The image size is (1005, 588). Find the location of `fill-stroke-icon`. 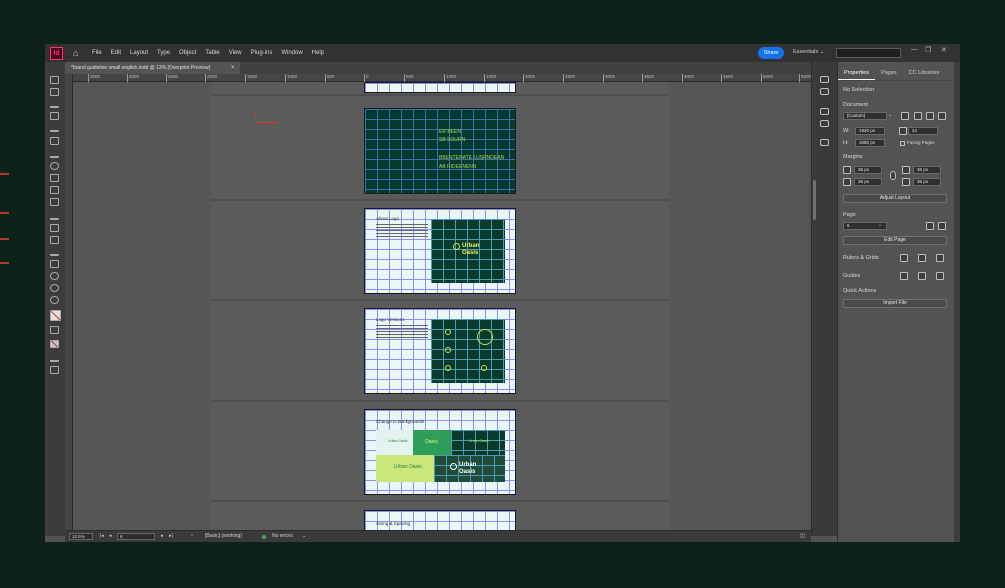

fill-stroke-icon is located at coordinates (55, 315).